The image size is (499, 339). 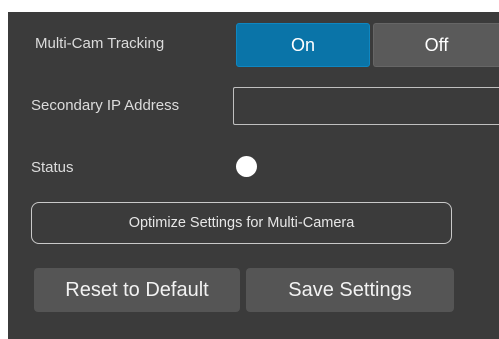 I want to click on status-label: Status, so click(x=52, y=167).